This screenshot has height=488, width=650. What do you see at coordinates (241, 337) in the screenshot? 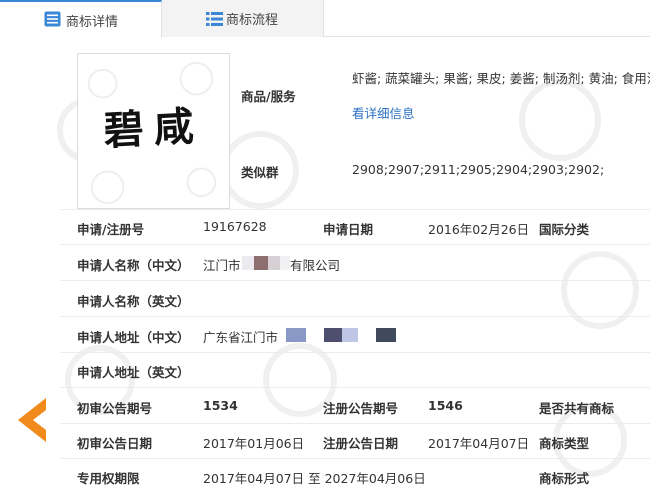
I see `address-cn-prefix: 广东省江门市` at bounding box center [241, 337].